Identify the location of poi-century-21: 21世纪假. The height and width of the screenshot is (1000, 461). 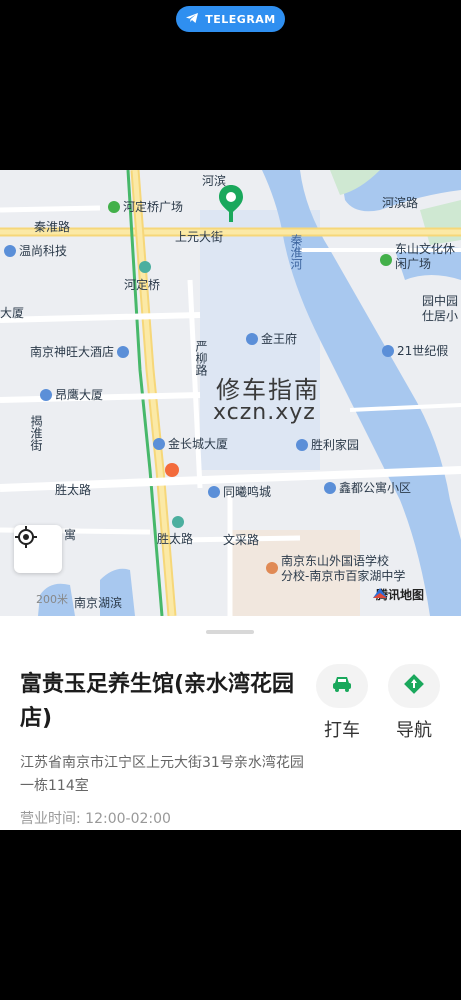
(415, 350).